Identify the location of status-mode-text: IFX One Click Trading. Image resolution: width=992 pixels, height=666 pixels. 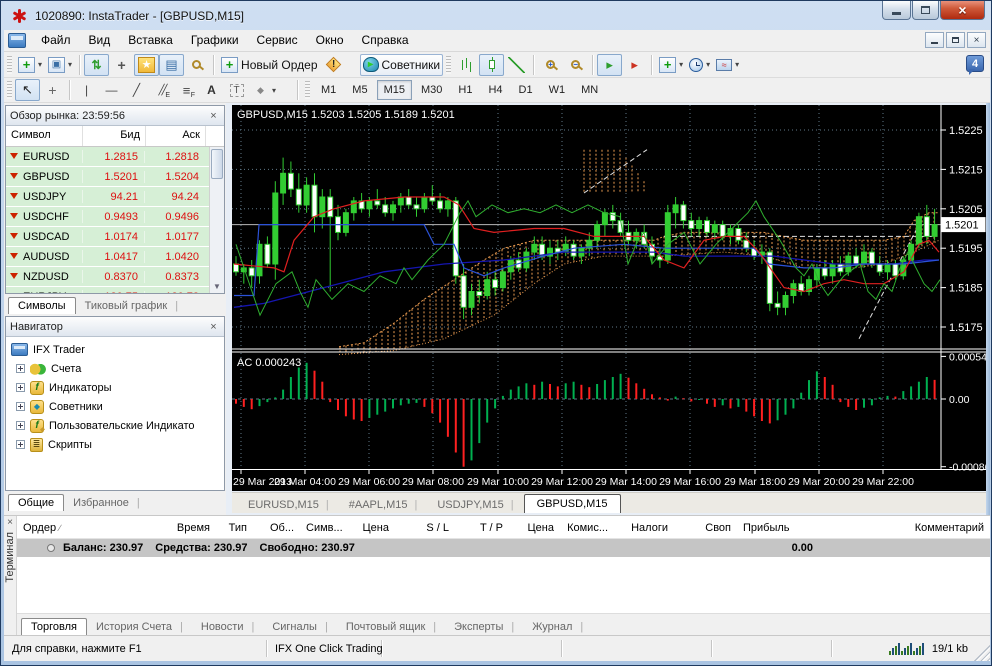
(325, 648).